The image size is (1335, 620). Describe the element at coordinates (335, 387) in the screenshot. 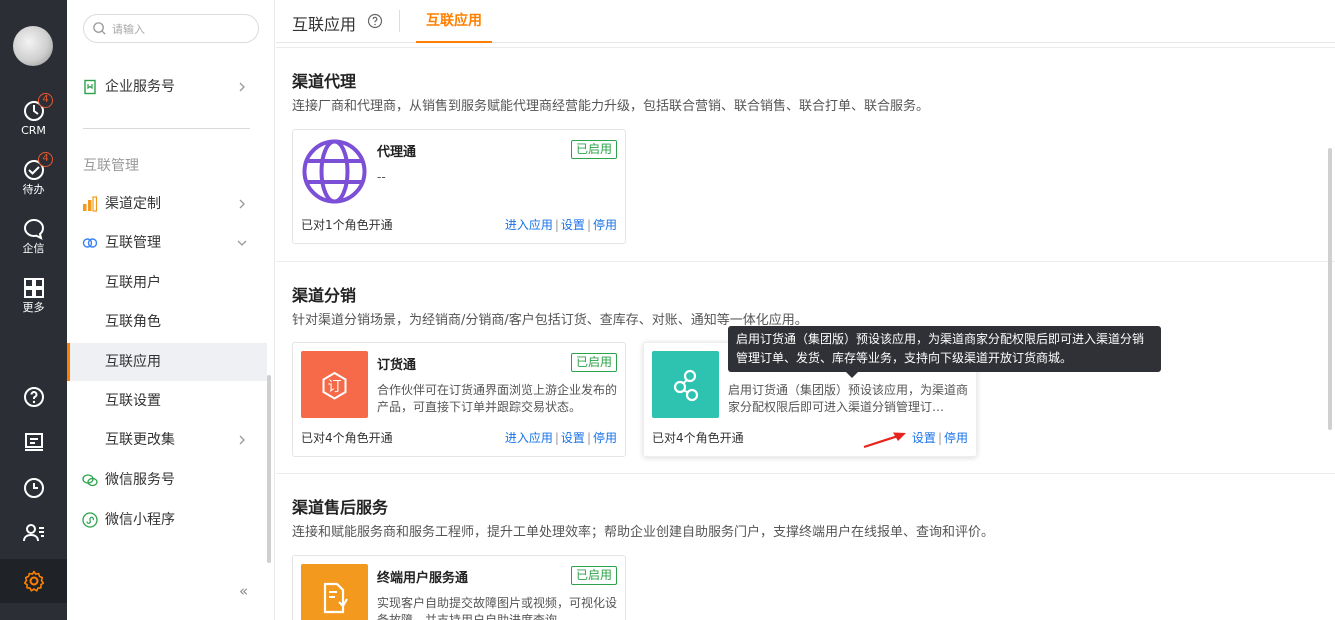

I see `svg-text: 订` at that location.